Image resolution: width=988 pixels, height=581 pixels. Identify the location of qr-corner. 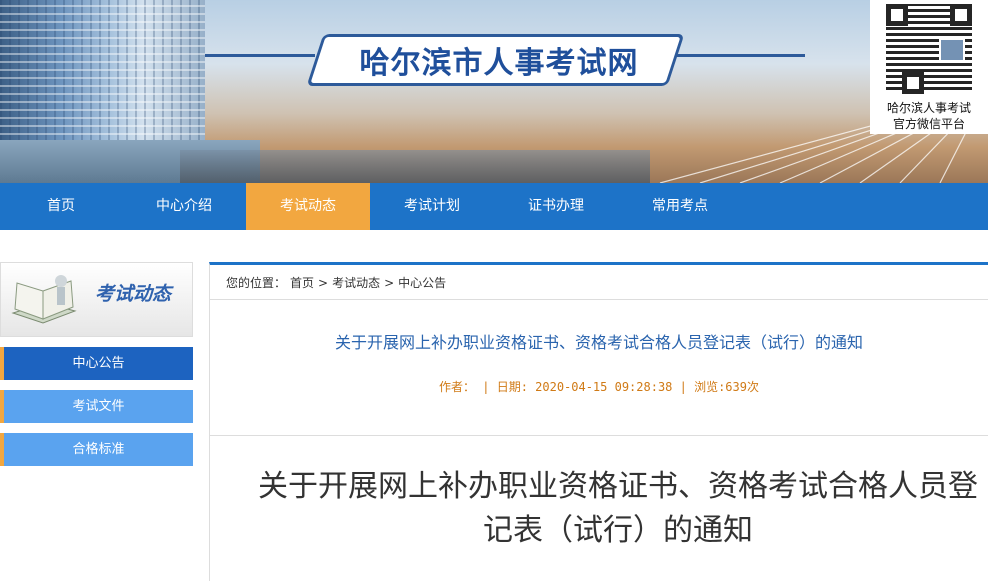
(913, 83).